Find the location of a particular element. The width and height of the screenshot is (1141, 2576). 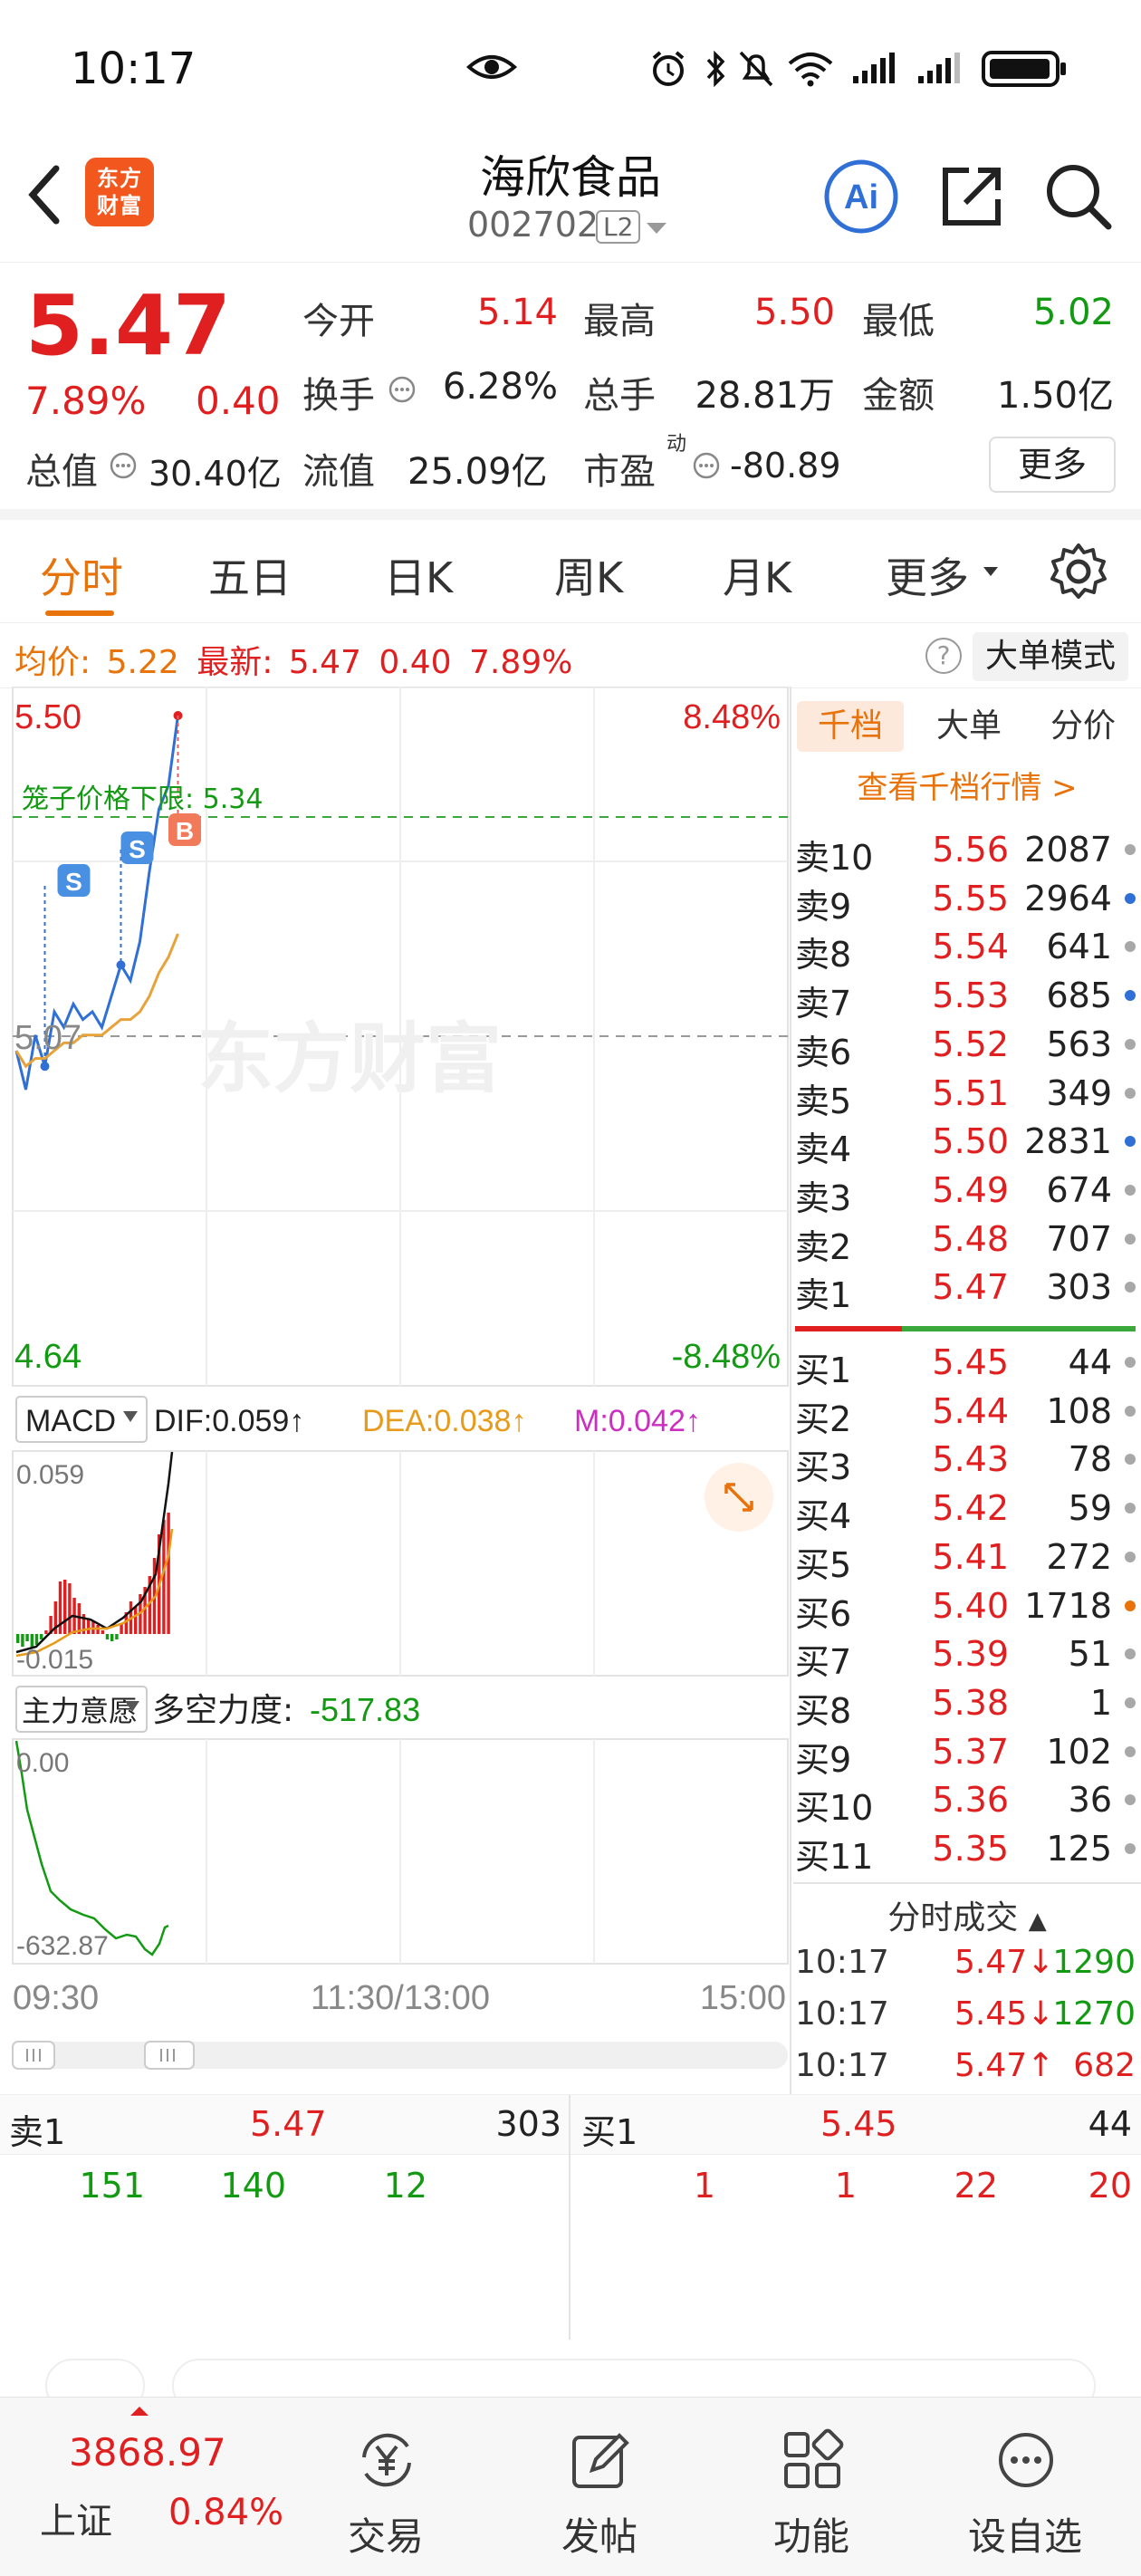

share-icon is located at coordinates (973, 195).